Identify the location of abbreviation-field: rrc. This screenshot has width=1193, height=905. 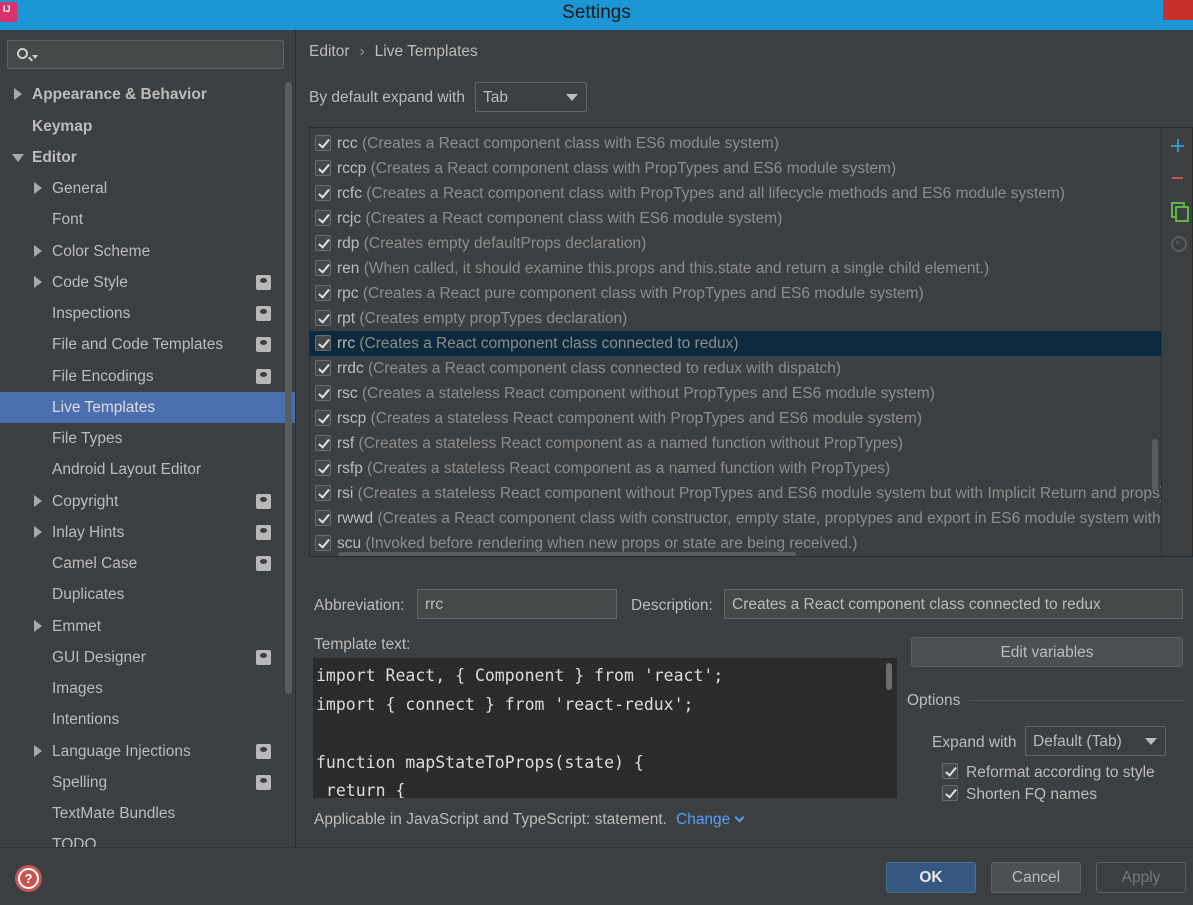
(517, 604).